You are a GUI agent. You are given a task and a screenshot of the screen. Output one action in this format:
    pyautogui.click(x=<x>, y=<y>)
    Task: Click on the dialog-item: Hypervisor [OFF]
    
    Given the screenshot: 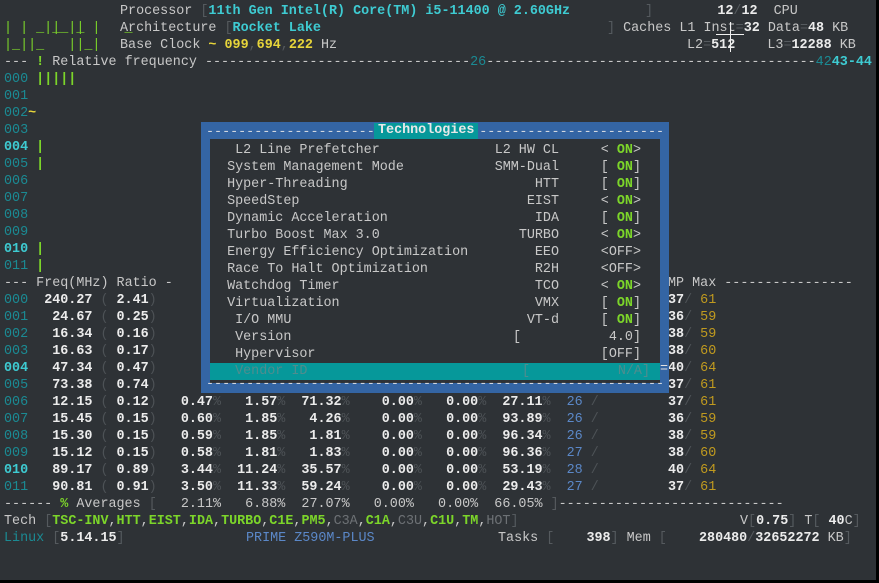 What is the action you would take?
    pyautogui.click(x=431, y=354)
    